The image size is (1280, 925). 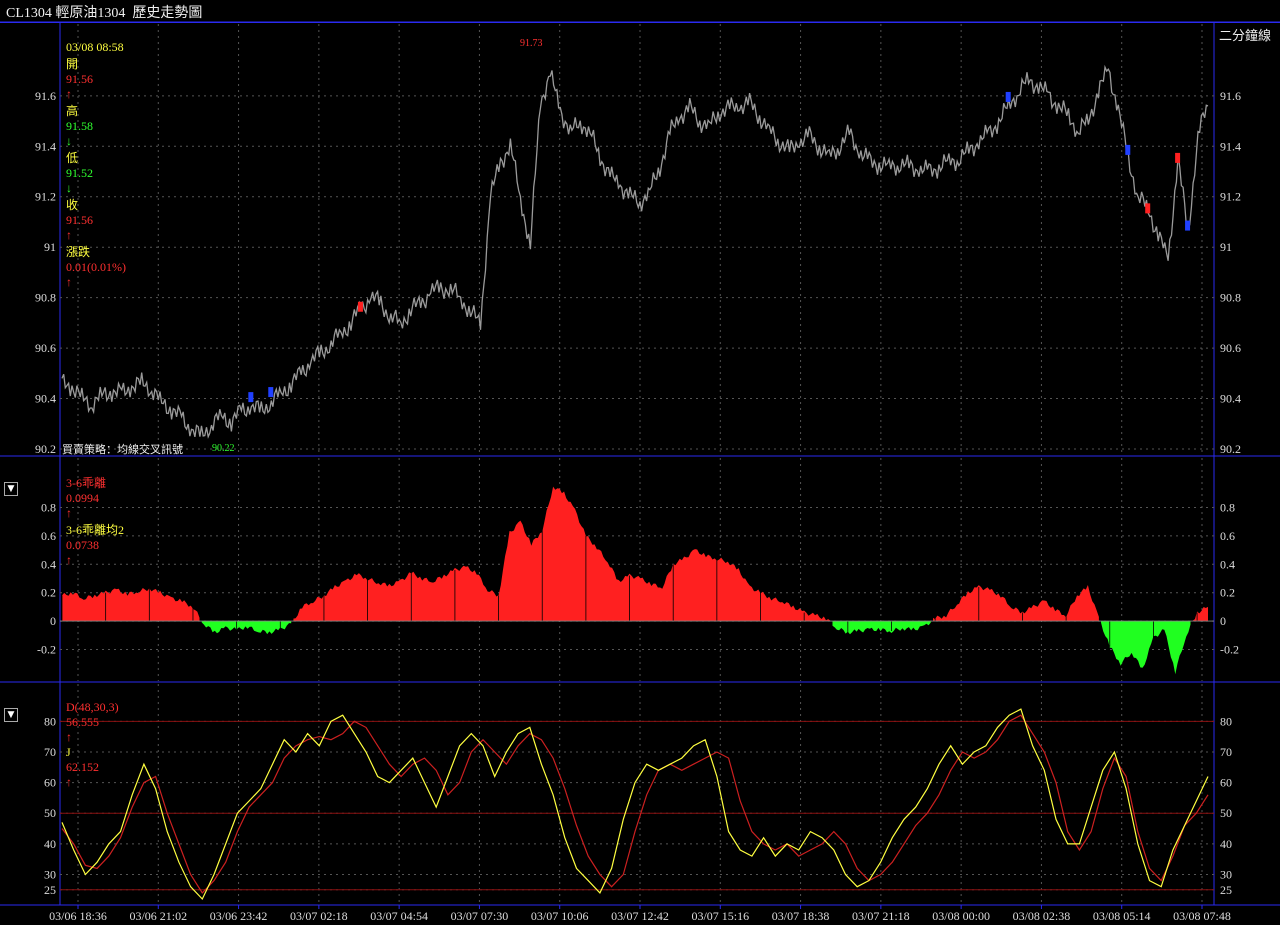 What do you see at coordinates (50, 752) in the screenshot?
I see `y-tick-label-left: 70` at bounding box center [50, 752].